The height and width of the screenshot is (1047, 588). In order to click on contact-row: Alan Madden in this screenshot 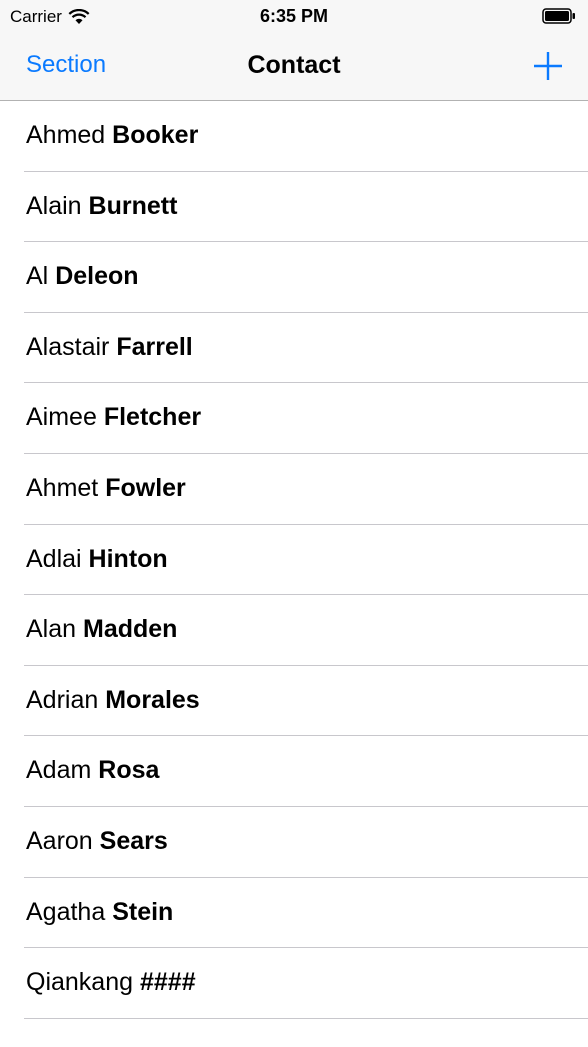, I will do `click(294, 630)`.